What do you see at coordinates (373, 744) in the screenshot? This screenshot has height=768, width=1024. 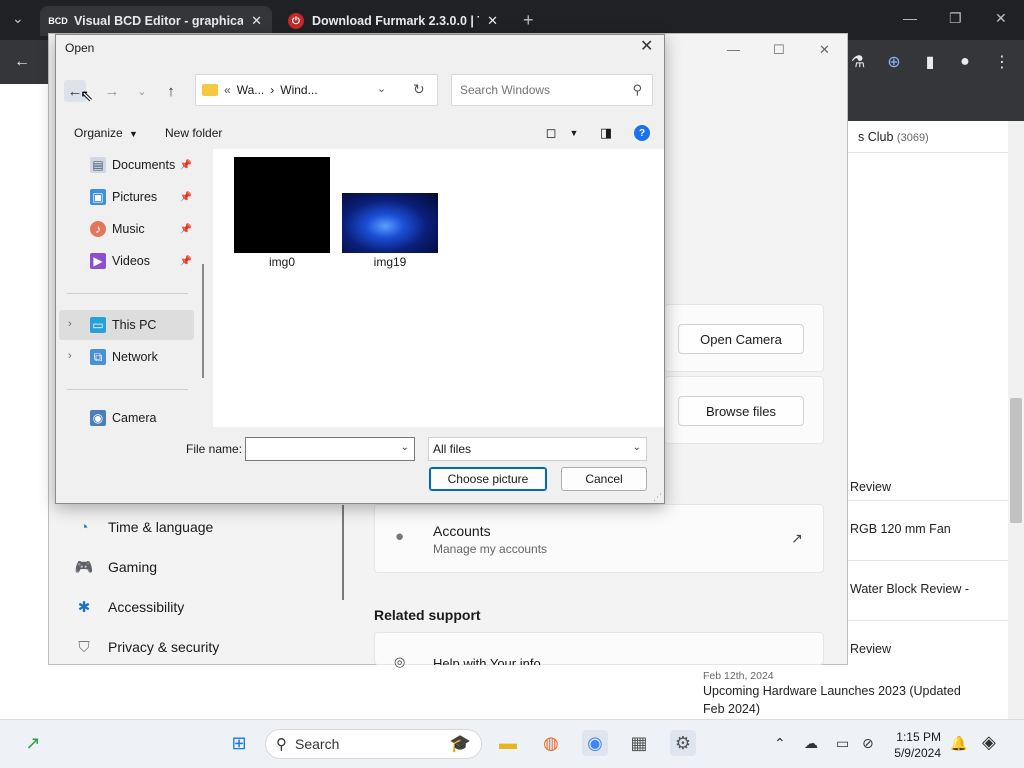 I see `taskbar-search: ⚲ Search 🎓` at bounding box center [373, 744].